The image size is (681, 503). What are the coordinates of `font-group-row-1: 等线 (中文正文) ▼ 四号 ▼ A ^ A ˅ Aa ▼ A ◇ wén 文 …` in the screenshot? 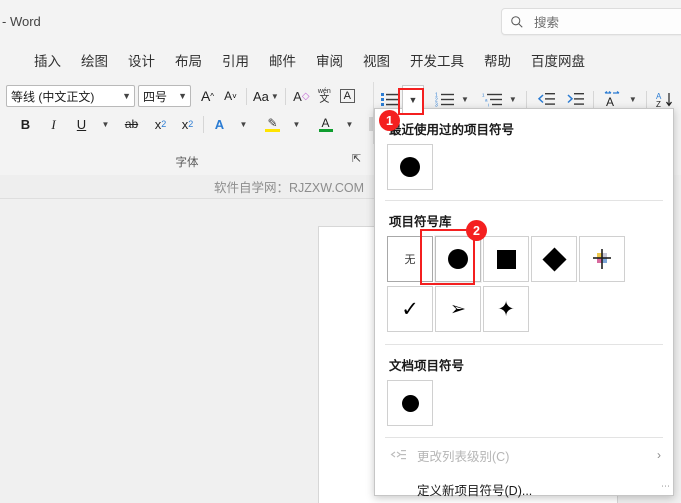 It's located at (179, 96).